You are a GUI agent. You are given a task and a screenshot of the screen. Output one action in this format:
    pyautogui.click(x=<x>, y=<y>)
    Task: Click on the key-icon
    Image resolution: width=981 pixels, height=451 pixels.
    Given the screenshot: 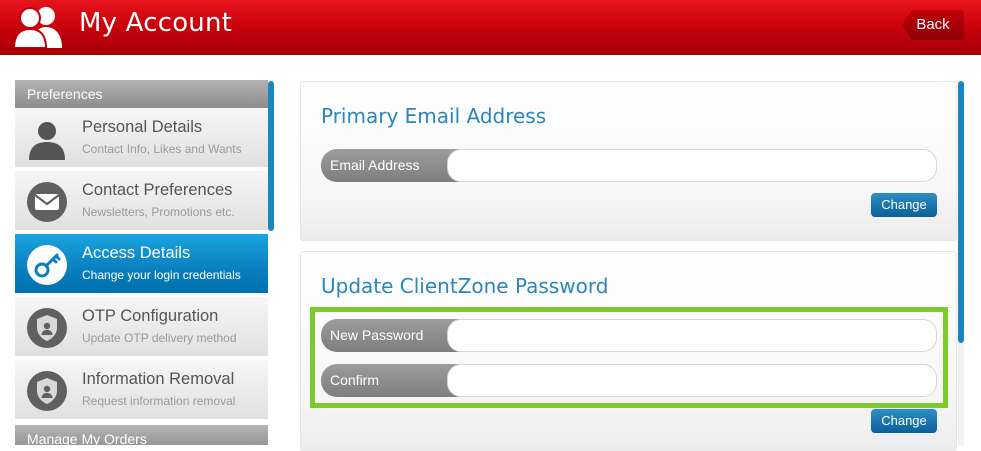 What is the action you would take?
    pyautogui.click(x=47, y=265)
    